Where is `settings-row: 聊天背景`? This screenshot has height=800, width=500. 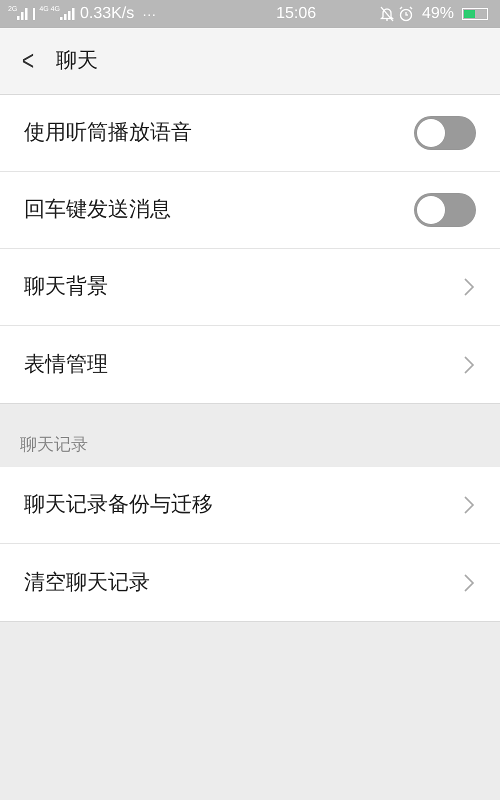
settings-row: 聊天背景 is located at coordinates (250, 287).